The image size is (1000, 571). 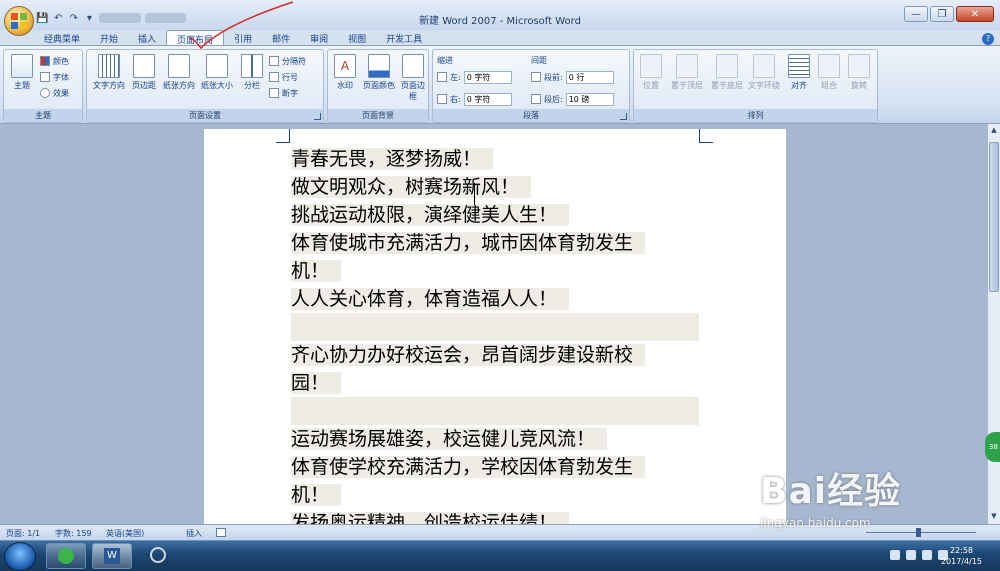 I want to click on group-label: 主题, so click(x=43, y=115).